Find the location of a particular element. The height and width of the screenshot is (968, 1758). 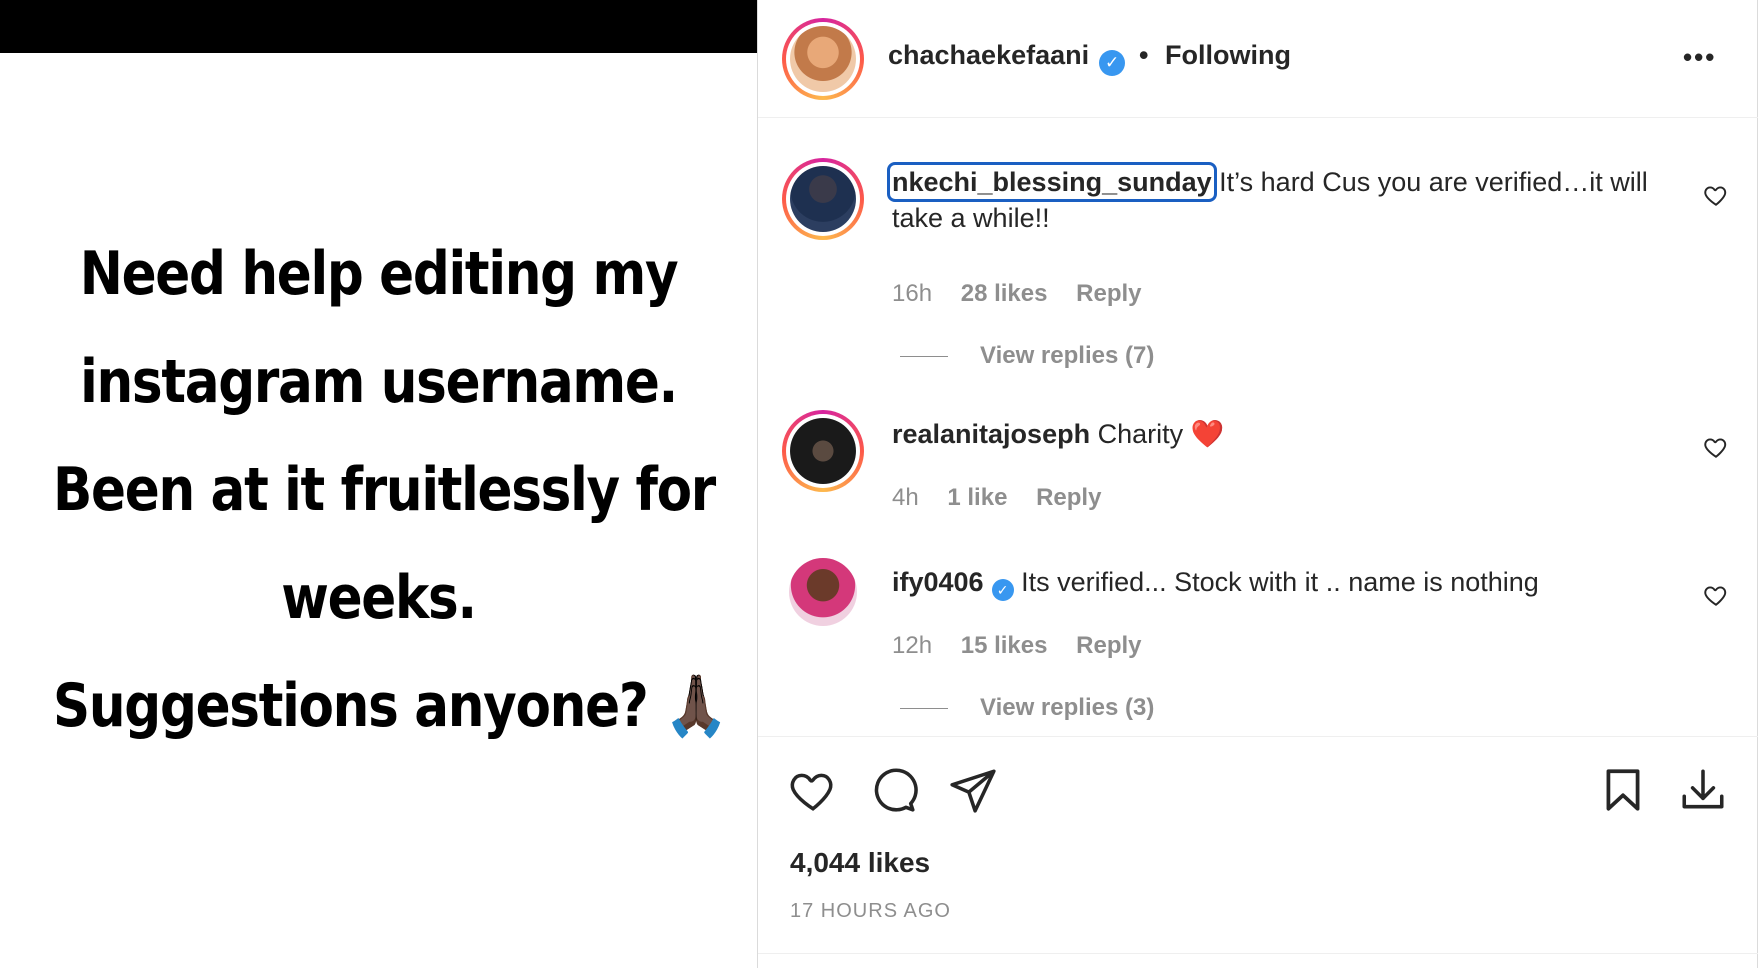

post-actions: 4,044 likes 17 HOURS AGO is located at coordinates (1258, 852).